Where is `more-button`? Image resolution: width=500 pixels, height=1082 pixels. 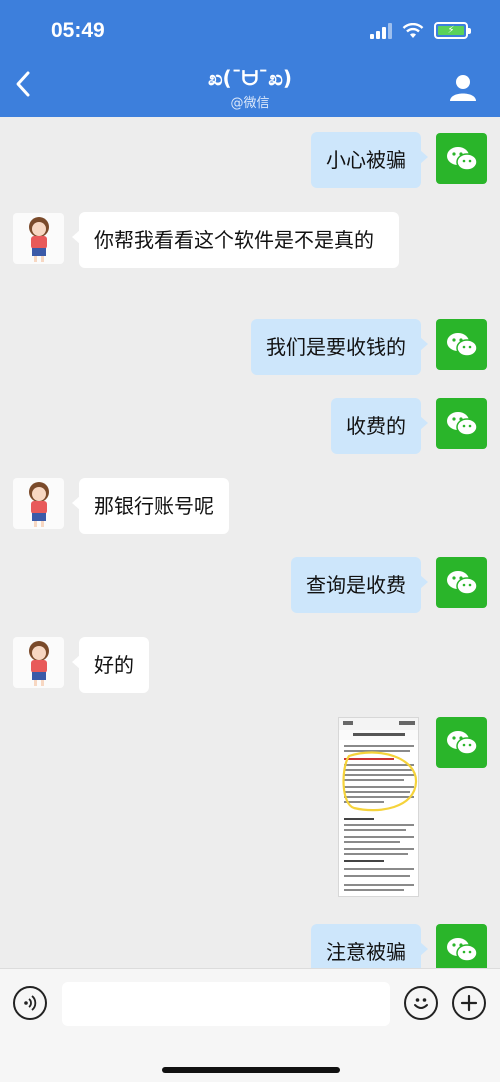 more-button is located at coordinates (469, 1003).